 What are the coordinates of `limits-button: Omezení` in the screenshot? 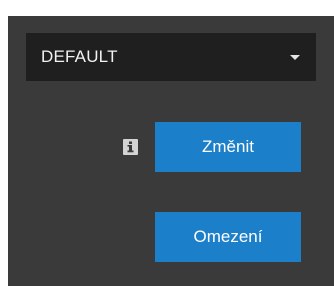 It's located at (228, 237).